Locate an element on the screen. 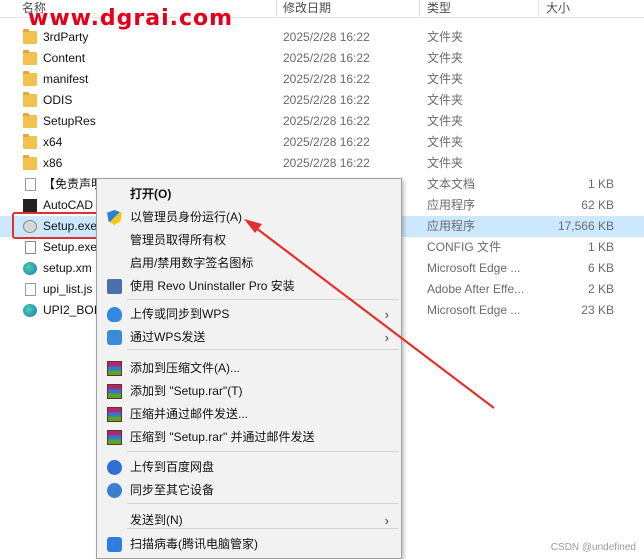 This screenshot has width=644, height=559. column-size: 大小 is located at coordinates (558, 9).